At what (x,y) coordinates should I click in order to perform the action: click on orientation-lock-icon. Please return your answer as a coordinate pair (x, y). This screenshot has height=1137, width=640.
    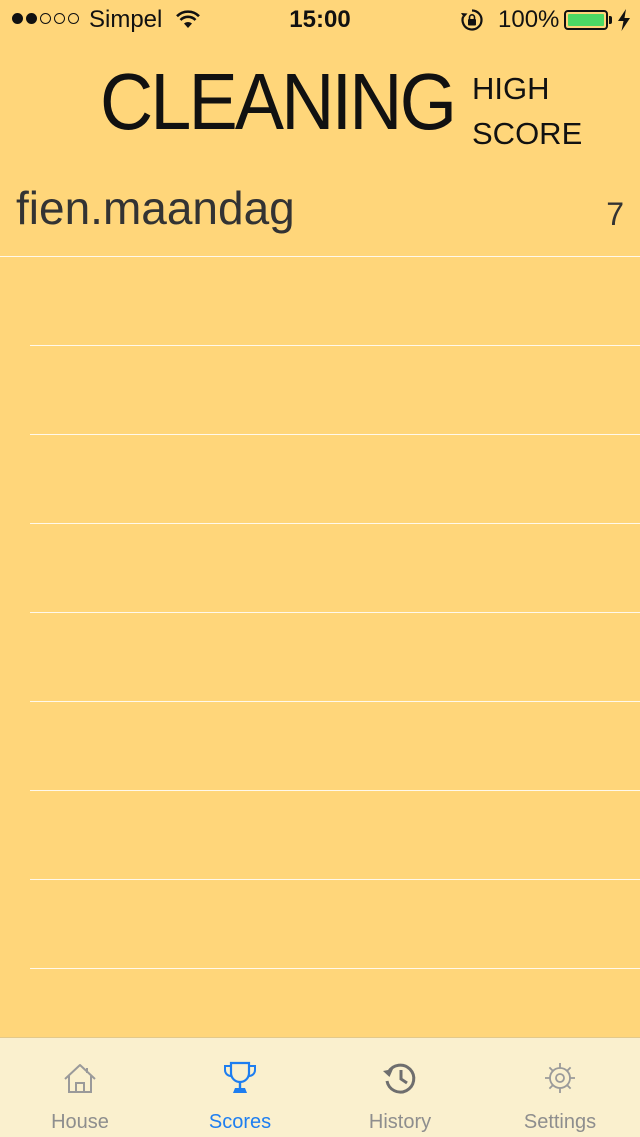
    Looking at the image, I should click on (472, 22).